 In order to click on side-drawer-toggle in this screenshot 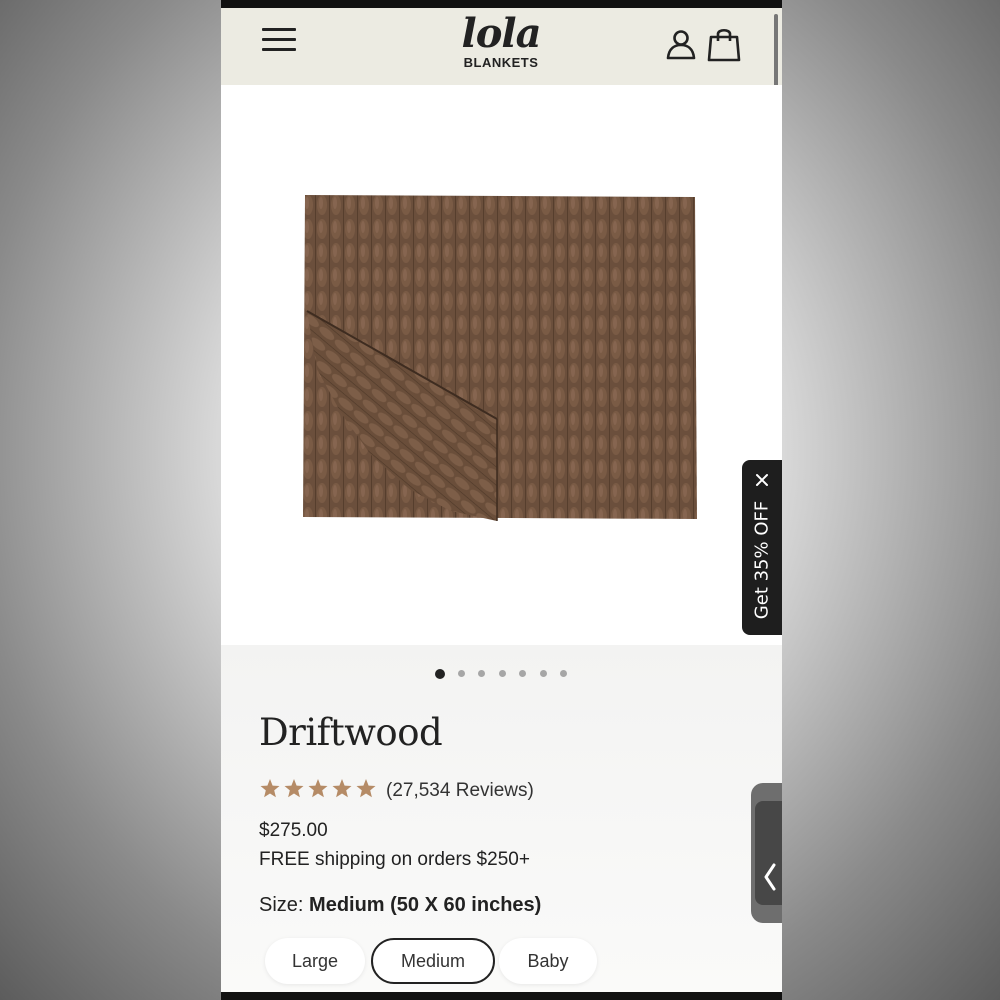, I will do `click(766, 853)`.